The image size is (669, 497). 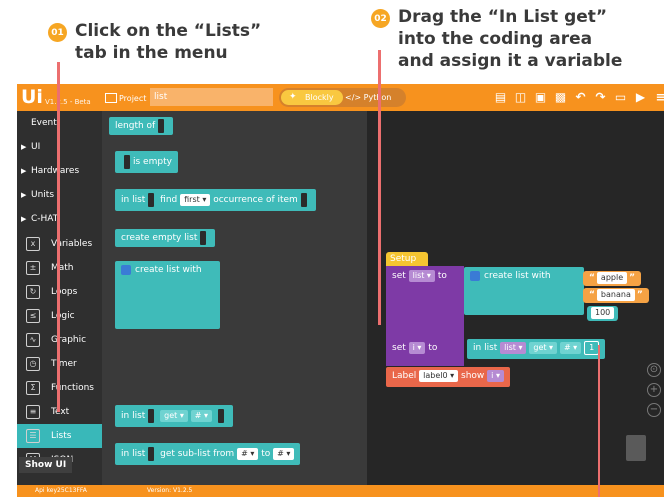 I want to click on loops-icon: ↻, so click(x=33, y=292).